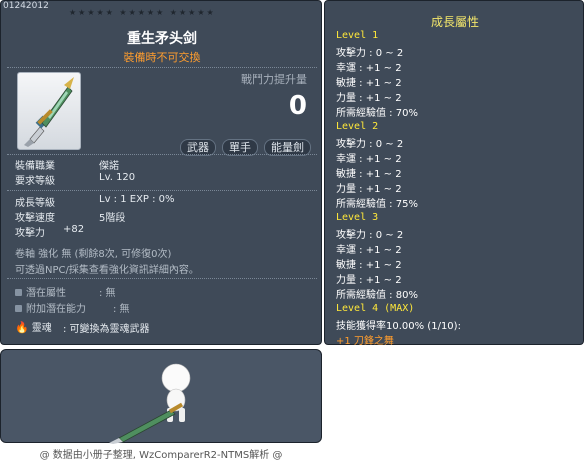 The height and width of the screenshot is (462, 585). I want to click on potential-value: : 無, so click(107, 293).